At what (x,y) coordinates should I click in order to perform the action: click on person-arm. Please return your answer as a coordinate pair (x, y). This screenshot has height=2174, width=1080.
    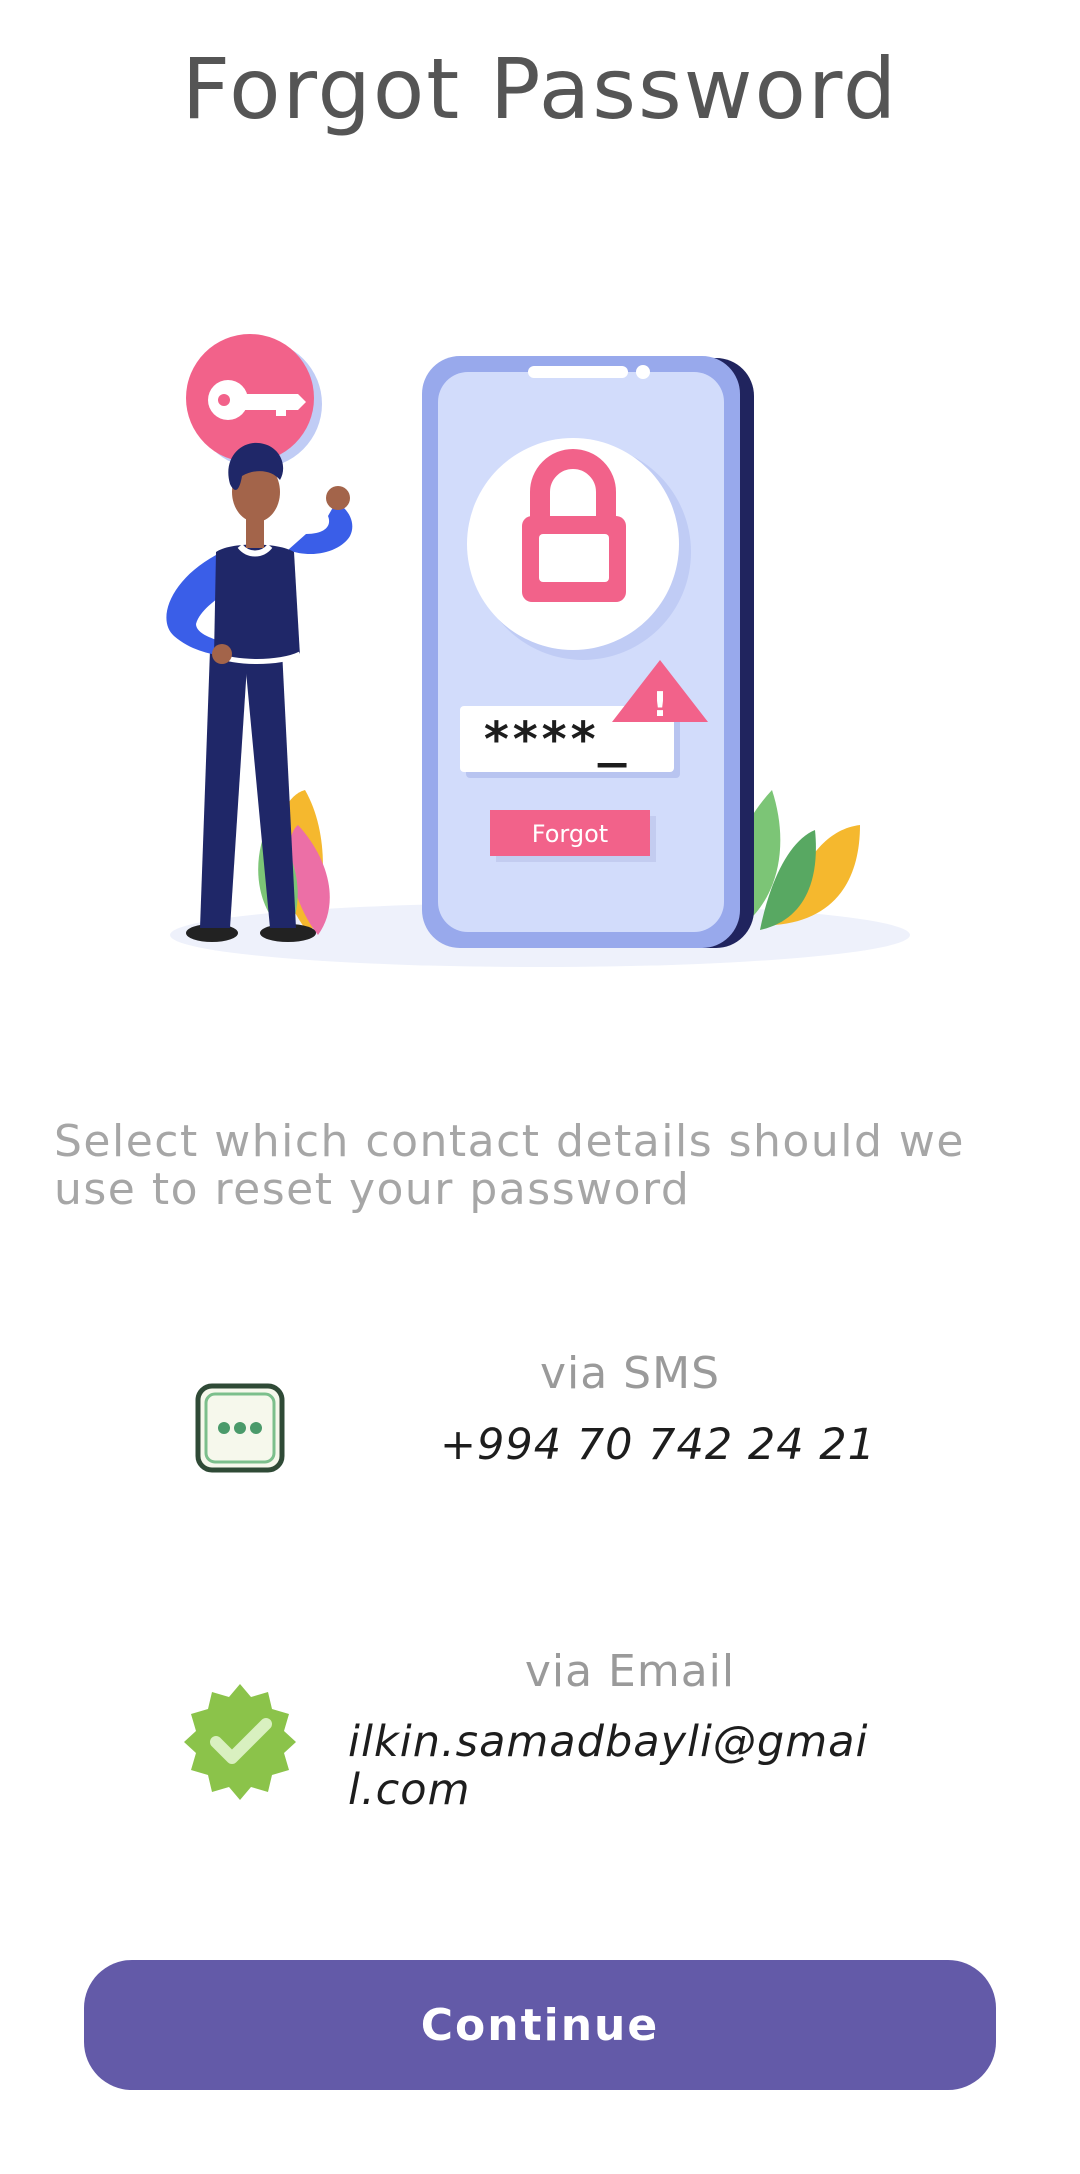
    Looking at the image, I should click on (320, 528).